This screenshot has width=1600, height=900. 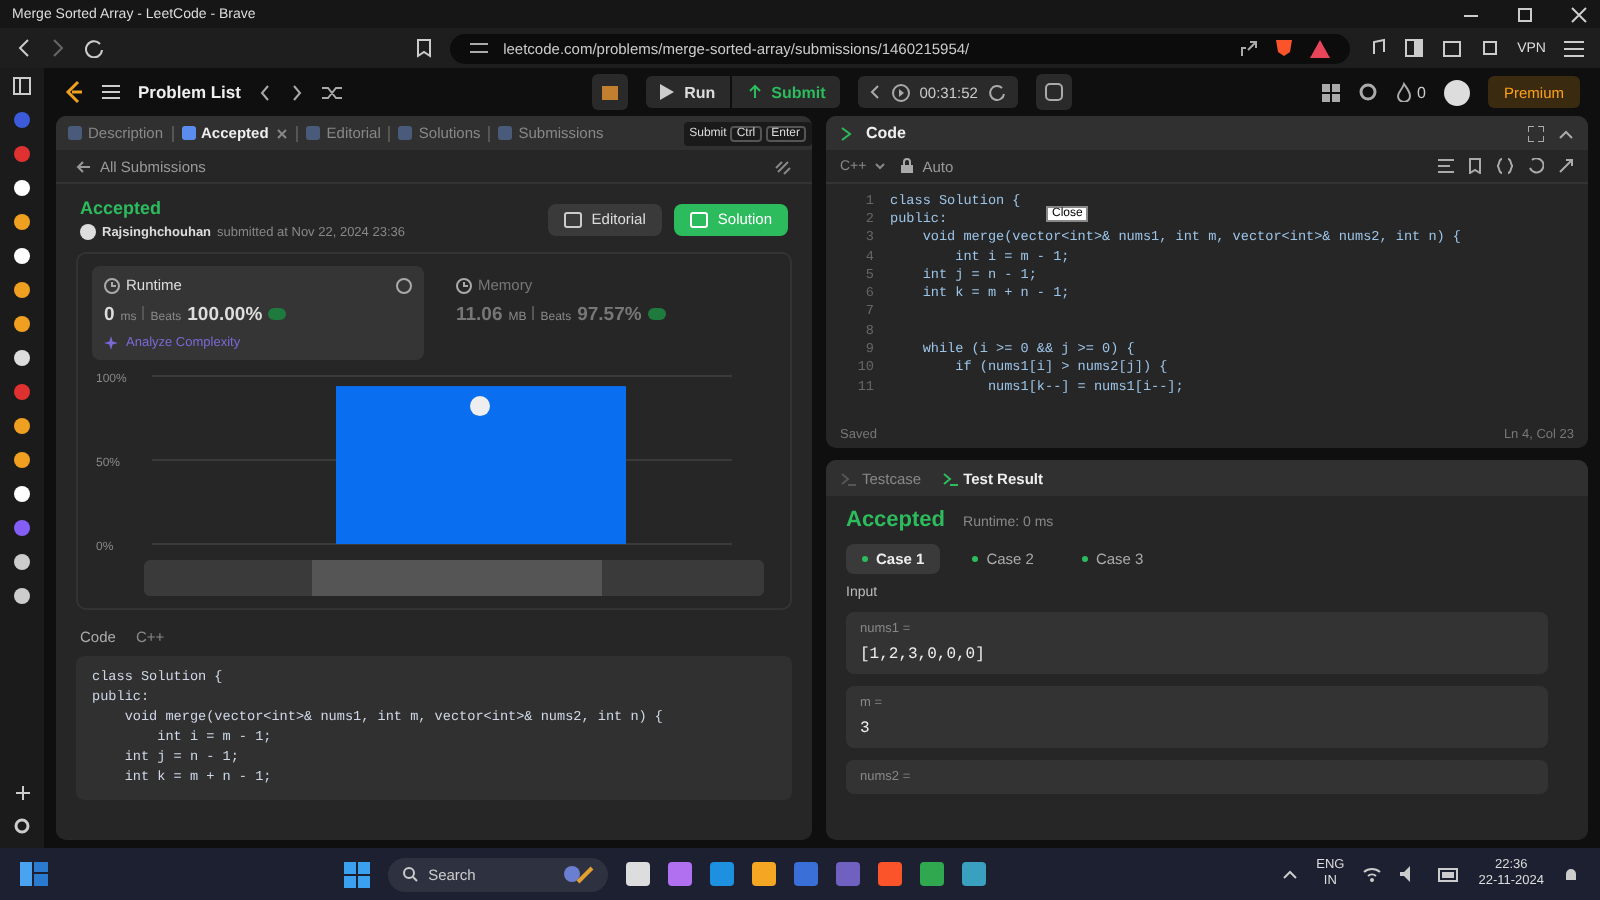 What do you see at coordinates (783, 166) in the screenshot?
I see `link-icon` at bounding box center [783, 166].